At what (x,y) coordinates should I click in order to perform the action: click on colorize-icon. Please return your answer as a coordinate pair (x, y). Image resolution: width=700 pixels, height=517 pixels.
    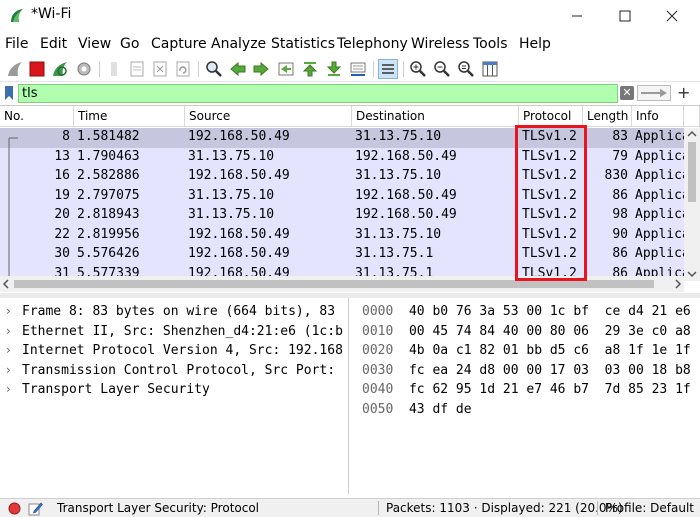
    Looking at the image, I should click on (388, 69).